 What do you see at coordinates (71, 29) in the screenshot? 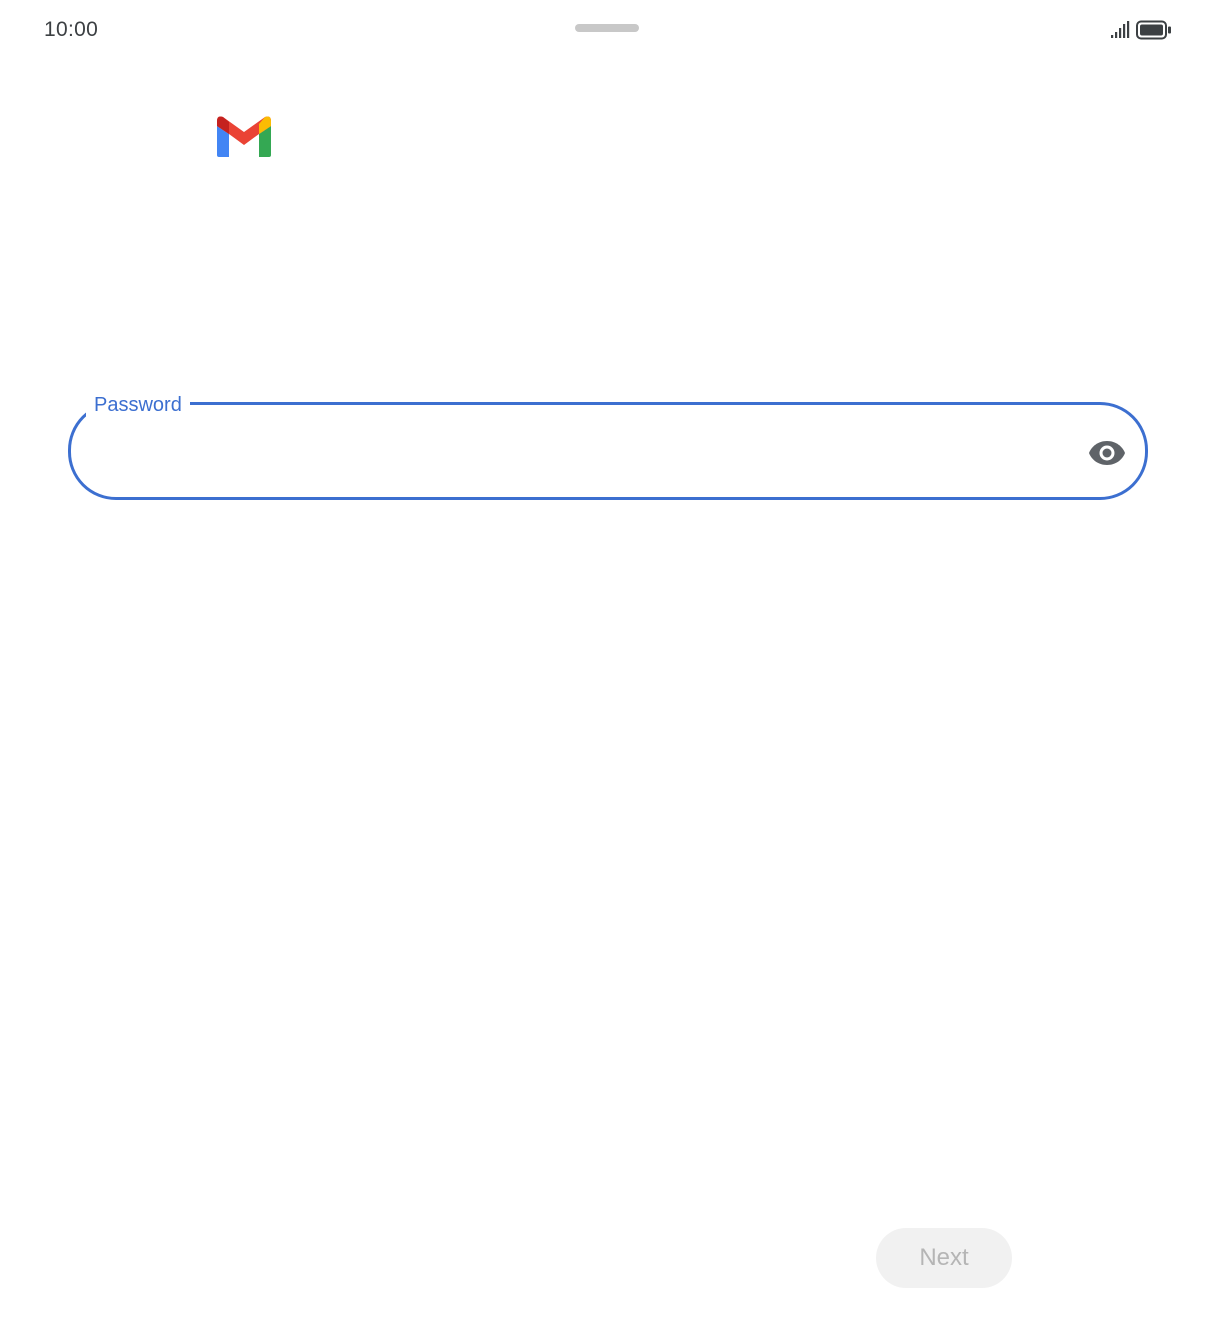
I see `status-time: 10:00` at bounding box center [71, 29].